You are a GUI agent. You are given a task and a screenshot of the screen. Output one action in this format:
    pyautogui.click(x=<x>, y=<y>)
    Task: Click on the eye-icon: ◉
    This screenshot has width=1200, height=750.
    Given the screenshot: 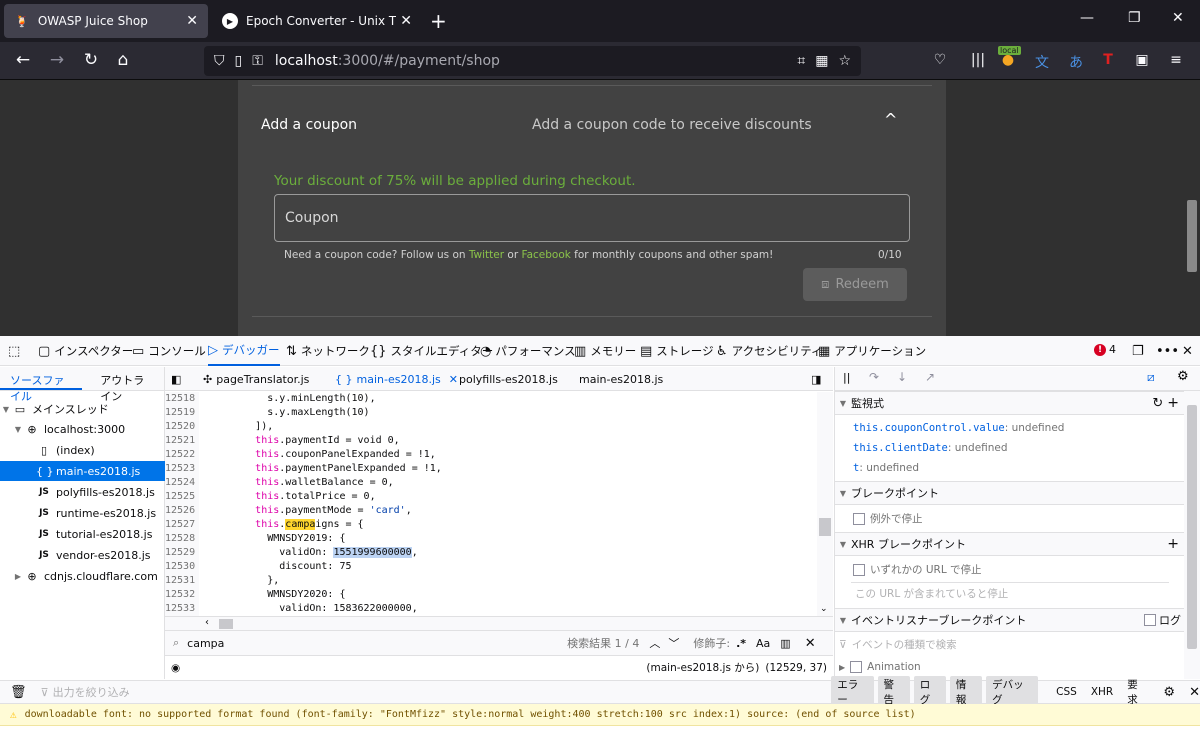 What is the action you would take?
    pyautogui.click(x=175, y=668)
    